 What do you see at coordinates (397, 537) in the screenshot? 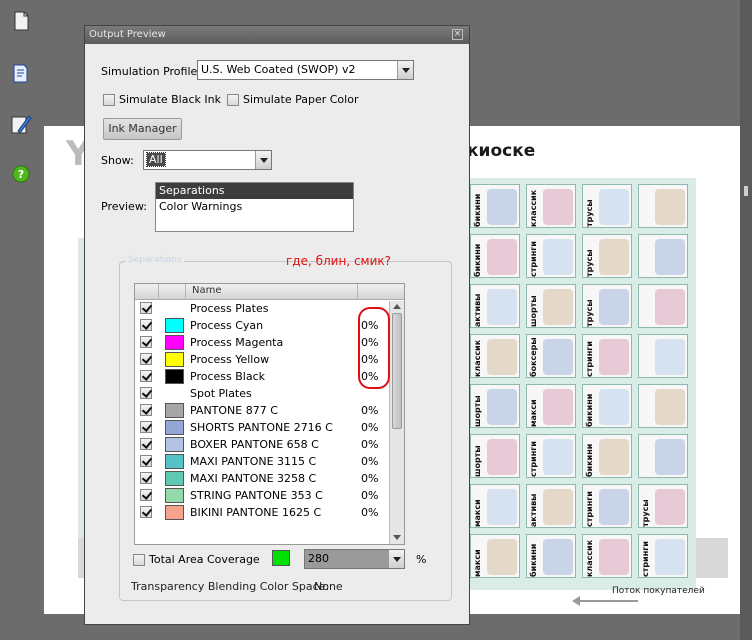
I see `scroll-down-icon` at bounding box center [397, 537].